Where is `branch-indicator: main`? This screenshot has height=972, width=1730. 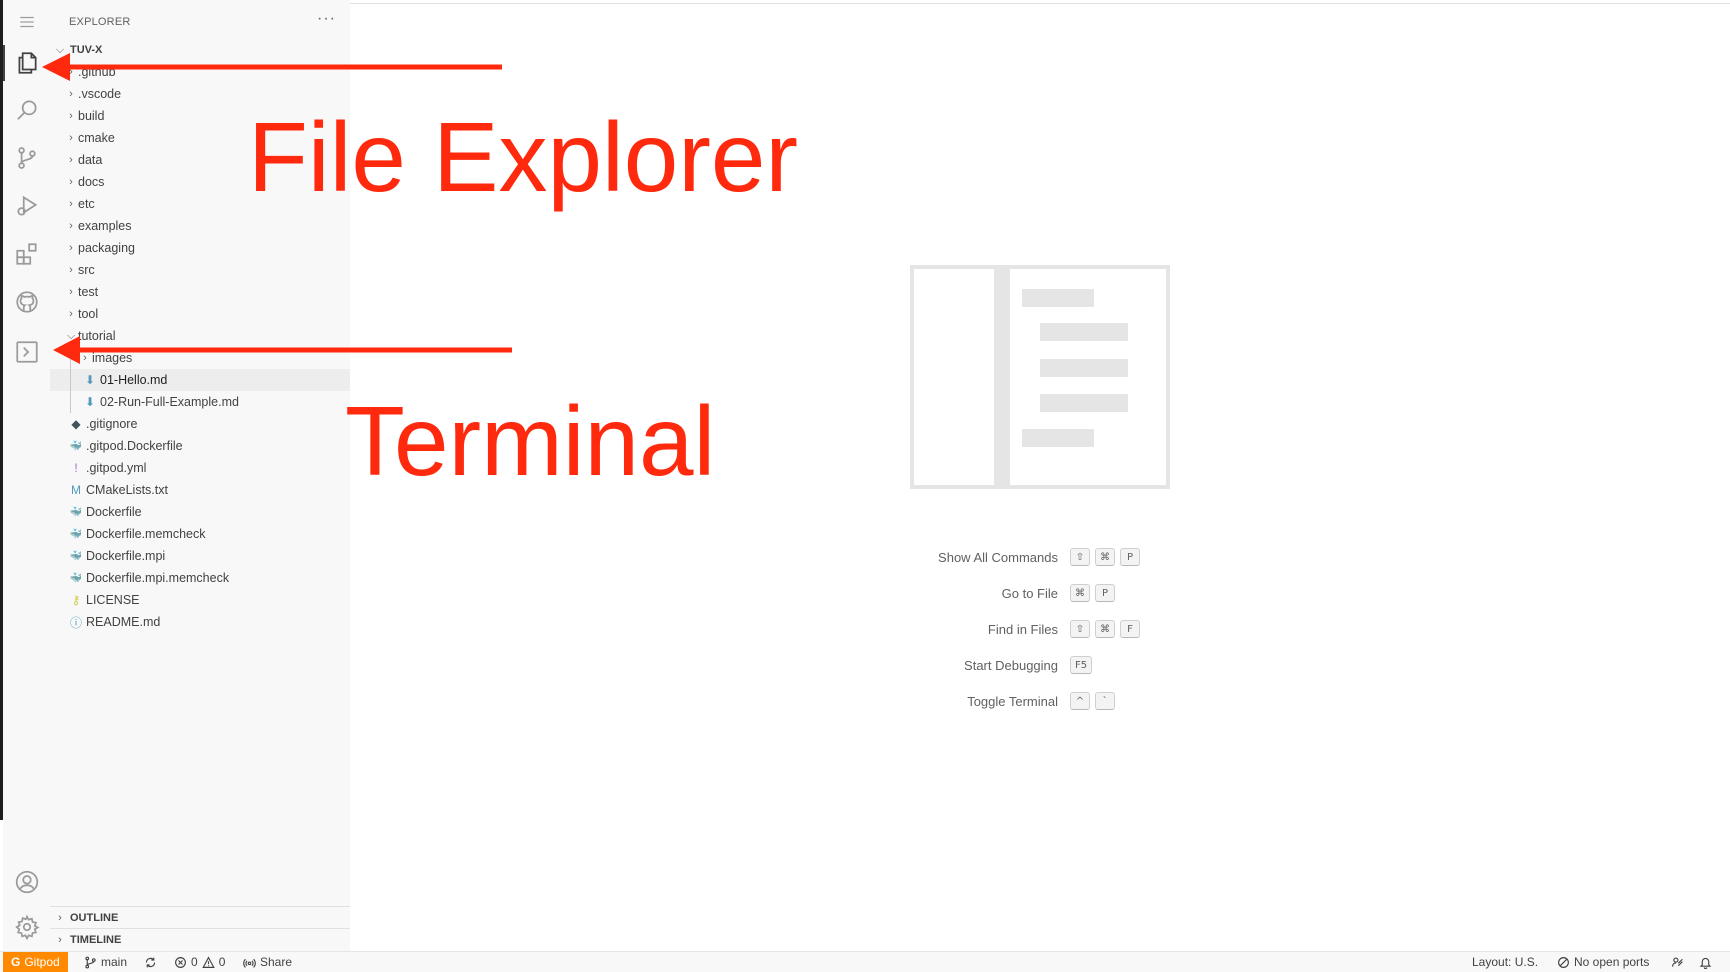
branch-indicator: main is located at coordinates (105, 962).